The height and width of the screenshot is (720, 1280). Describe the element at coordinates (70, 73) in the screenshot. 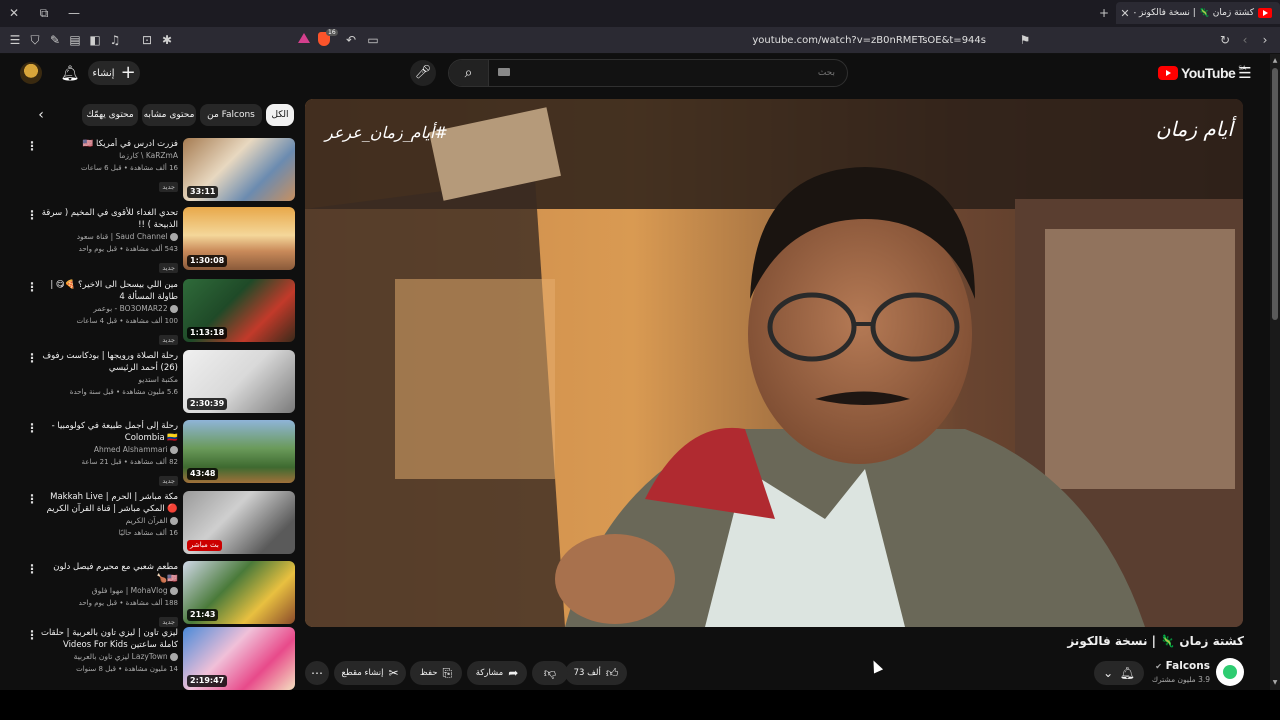

I see `notifications-bell-icon: 🔔︎` at that location.